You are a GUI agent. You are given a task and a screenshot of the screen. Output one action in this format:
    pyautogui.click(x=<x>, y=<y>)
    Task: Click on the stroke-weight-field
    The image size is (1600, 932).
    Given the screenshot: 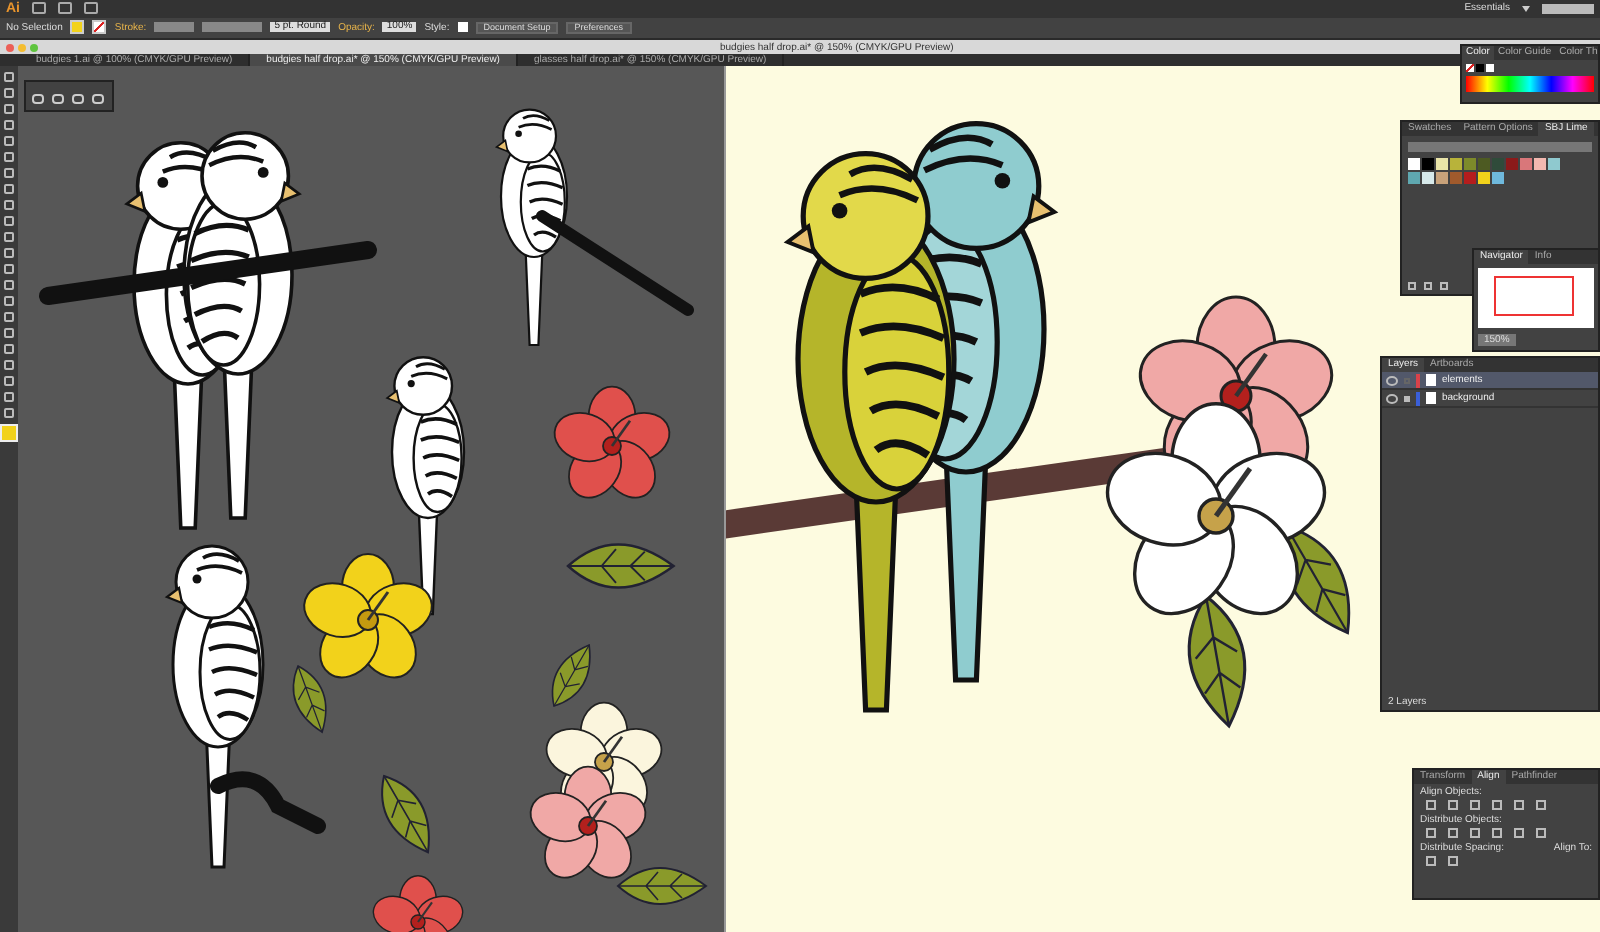 What is the action you would take?
    pyautogui.click(x=174, y=27)
    